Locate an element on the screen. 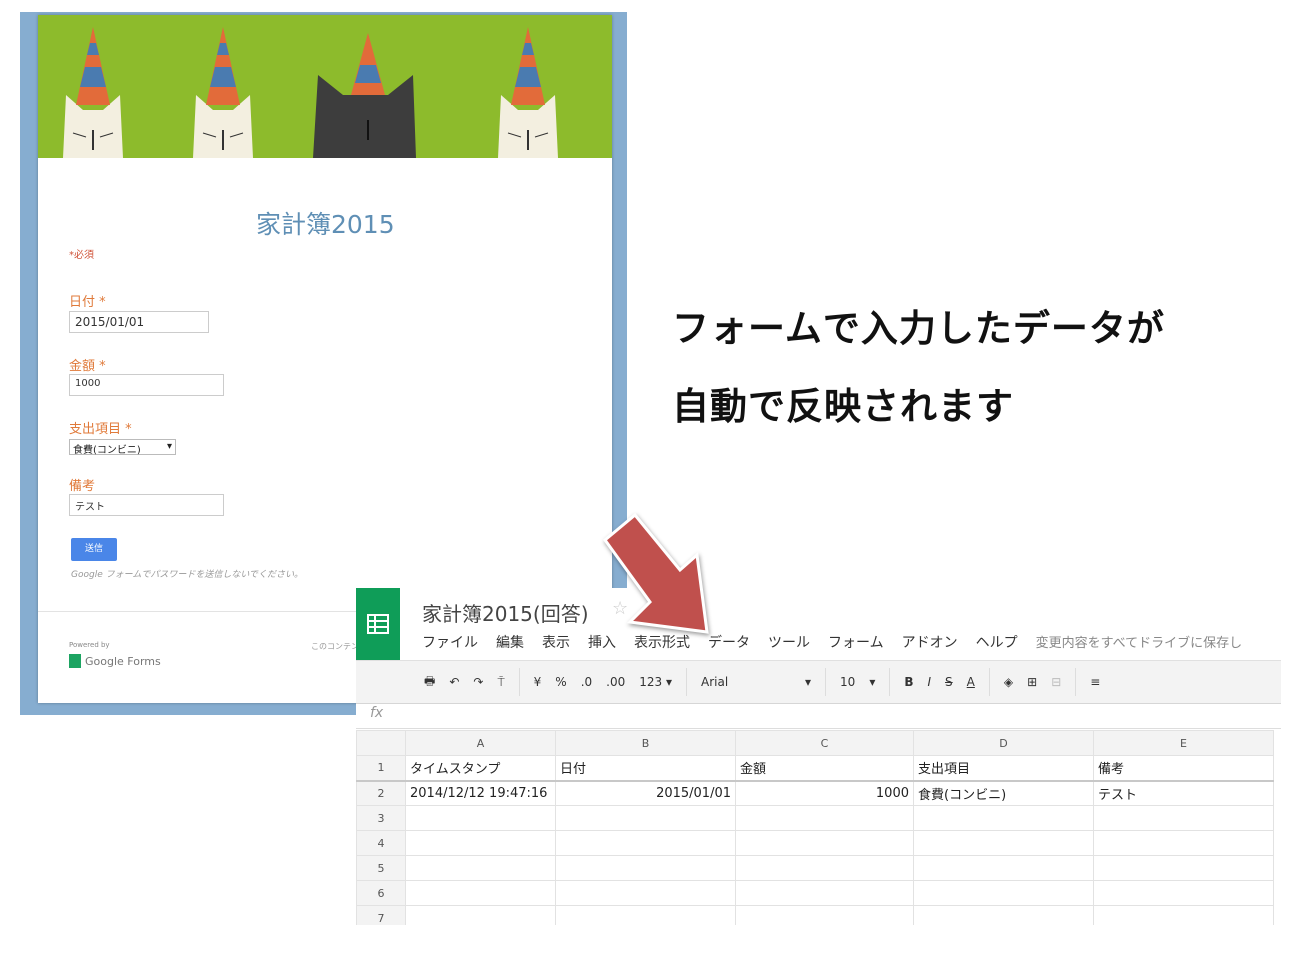 This screenshot has width=1299, height=960. number-format-button: 123 ▾ is located at coordinates (655, 682).